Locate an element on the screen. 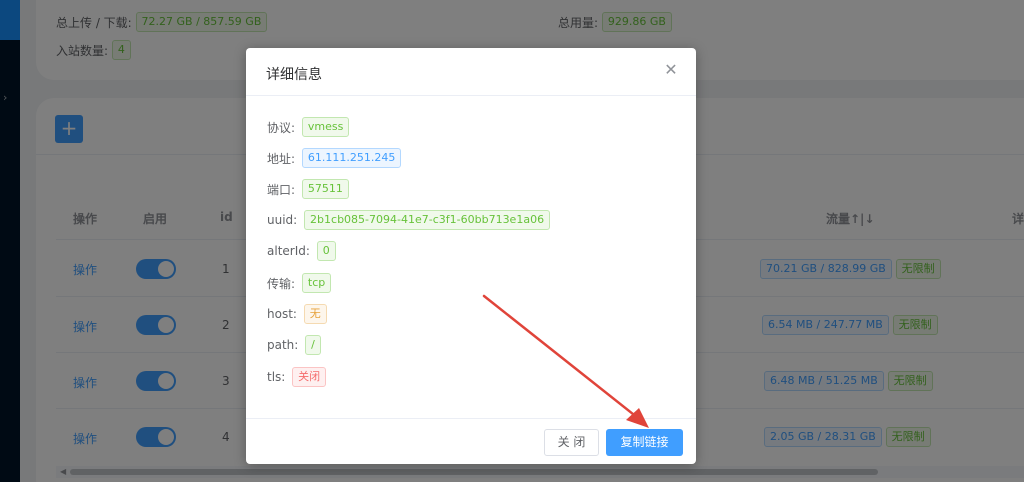 Image resolution: width=1024 pixels, height=482 pixels. field-transport: 传输: tcp is located at coordinates (299, 283).